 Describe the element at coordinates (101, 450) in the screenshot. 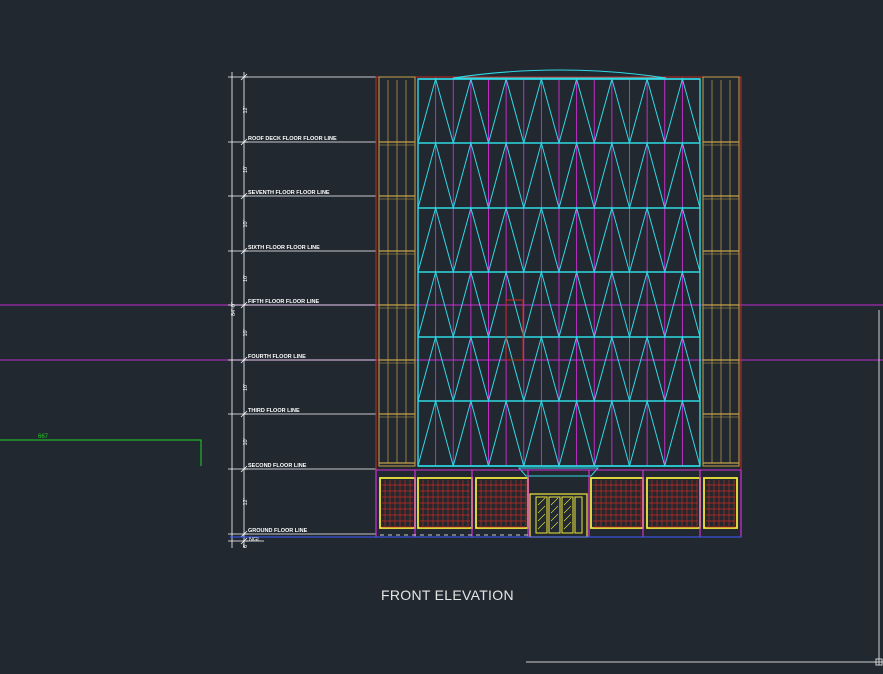

I see `left-marker: 667` at that location.